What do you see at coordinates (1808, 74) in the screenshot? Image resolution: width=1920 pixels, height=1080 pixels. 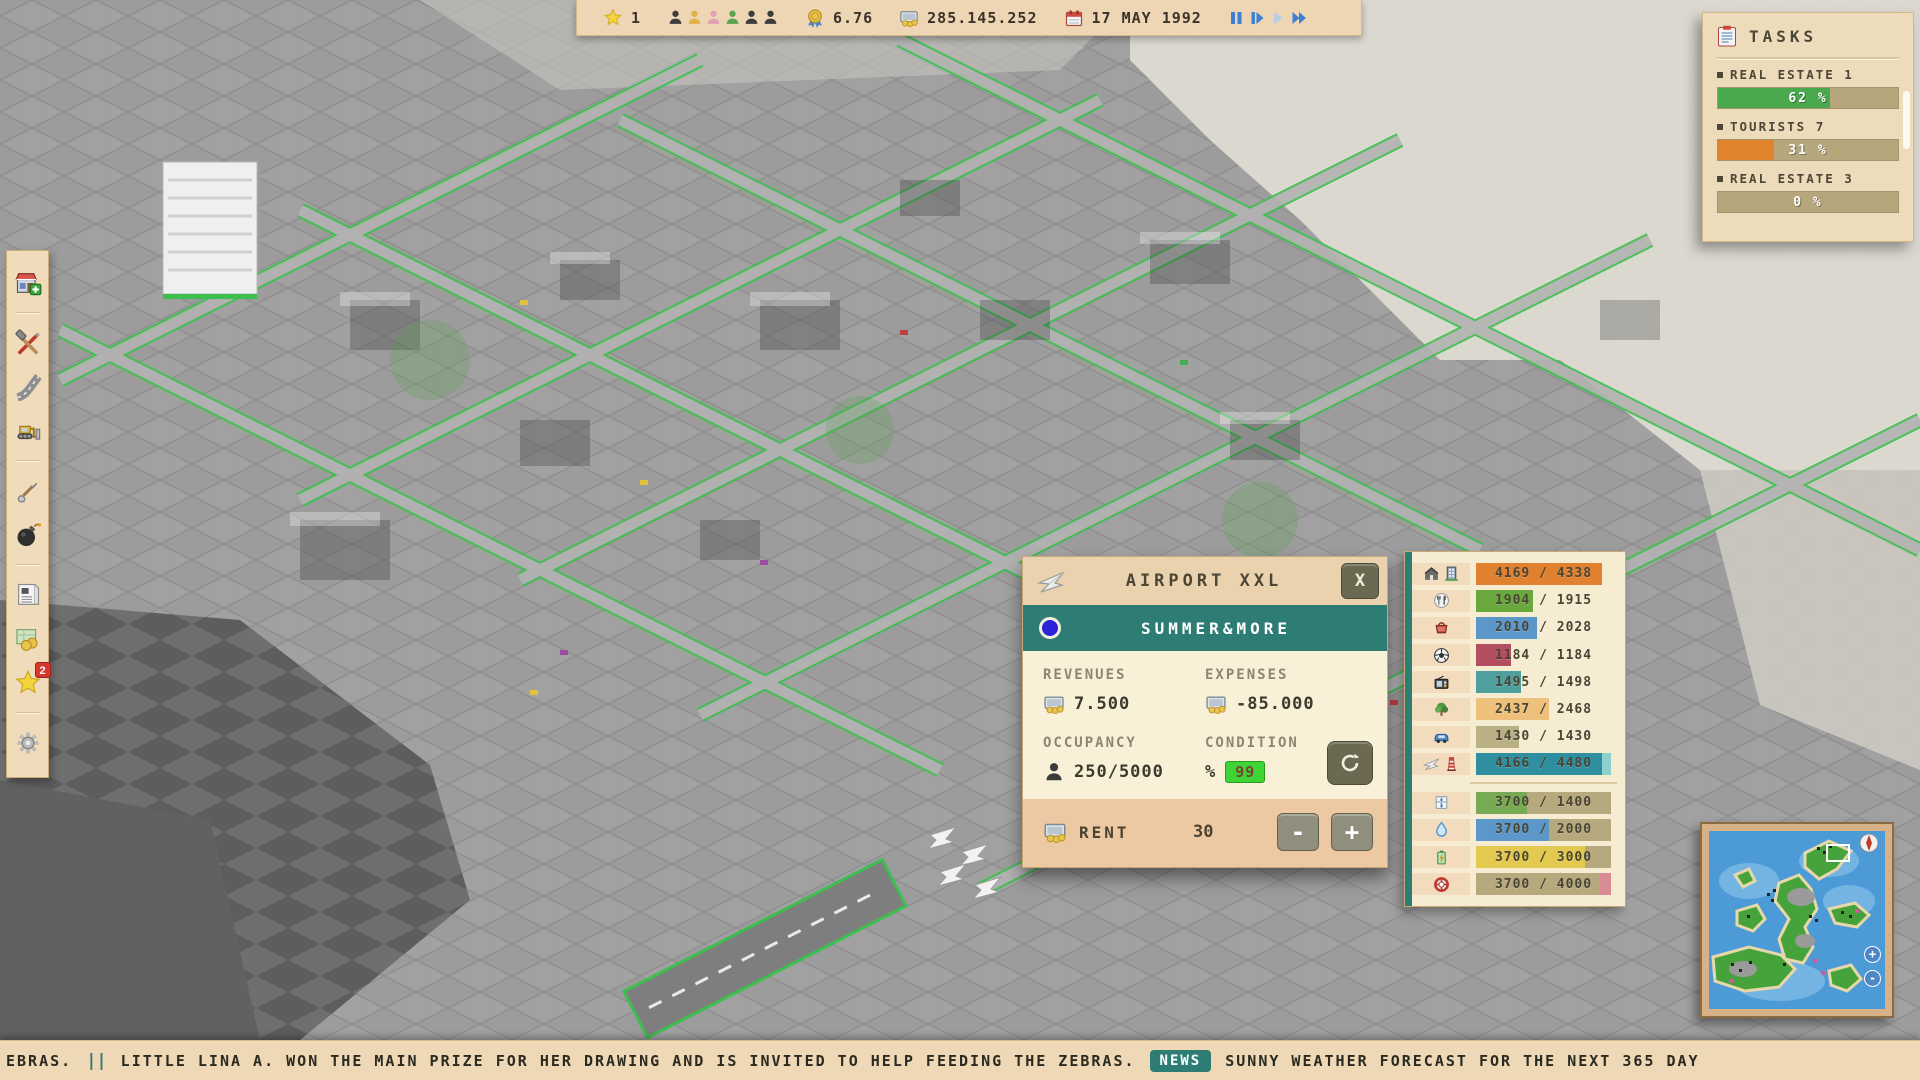 I see `task-label: REAL ESTATE 1` at bounding box center [1808, 74].